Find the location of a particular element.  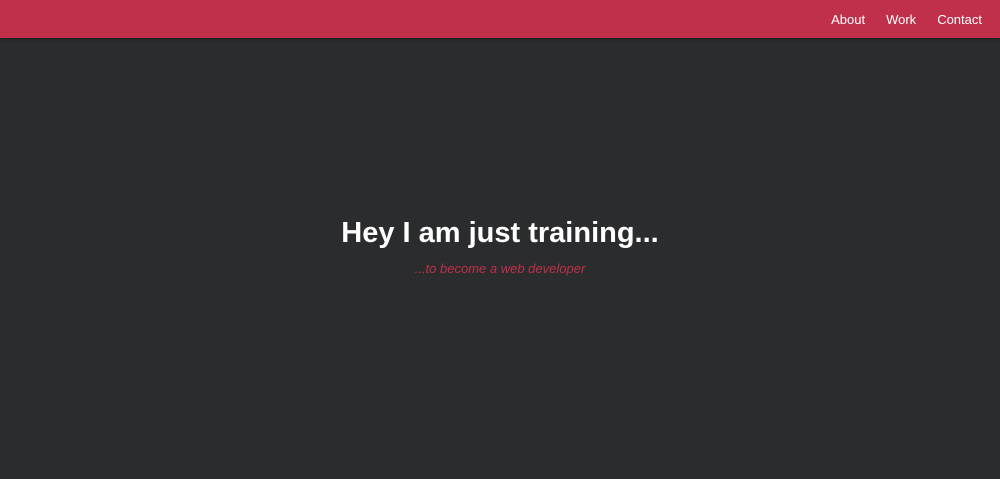

nav-link-contact: Contact is located at coordinates (959, 19).